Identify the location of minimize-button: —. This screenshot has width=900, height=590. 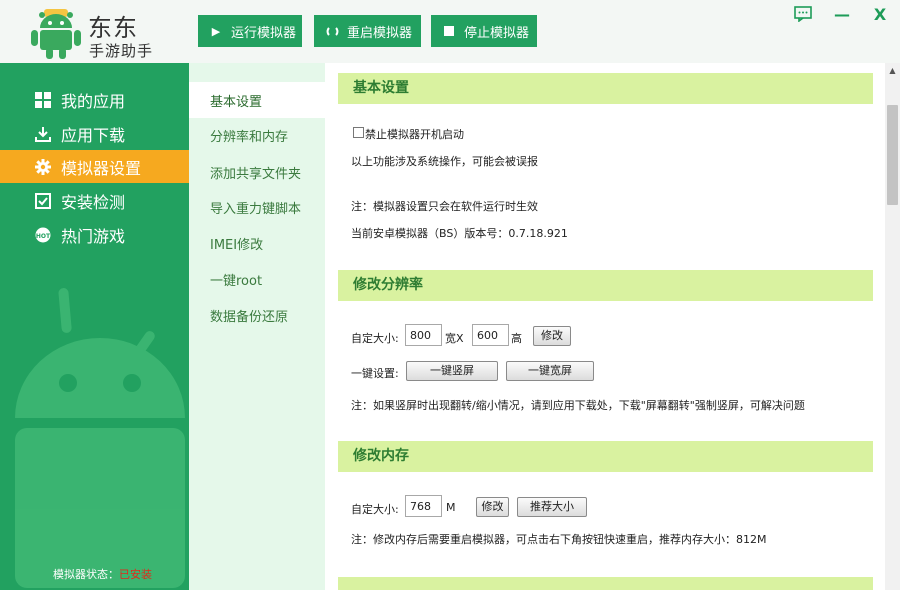
(842, 15).